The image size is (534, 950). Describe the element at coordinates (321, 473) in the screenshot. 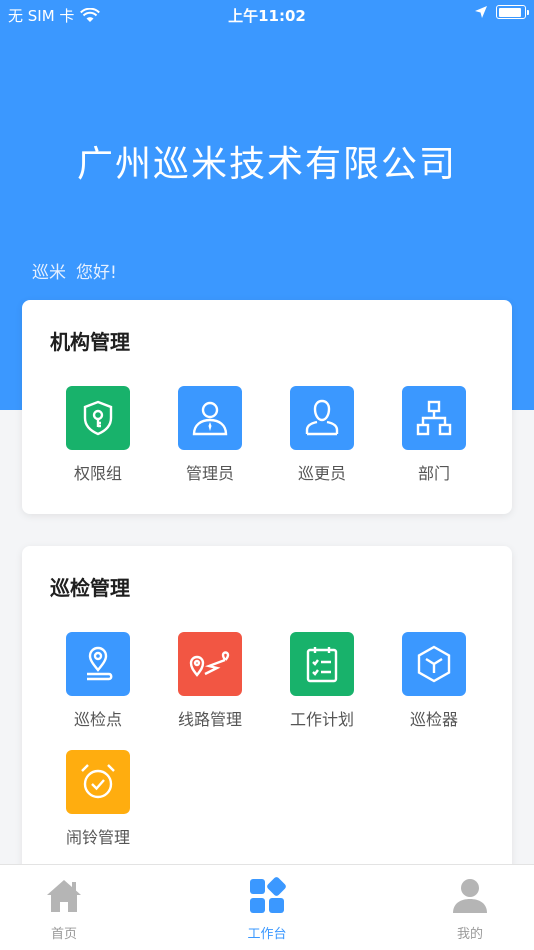

I see `item-label: 巡更员` at that location.